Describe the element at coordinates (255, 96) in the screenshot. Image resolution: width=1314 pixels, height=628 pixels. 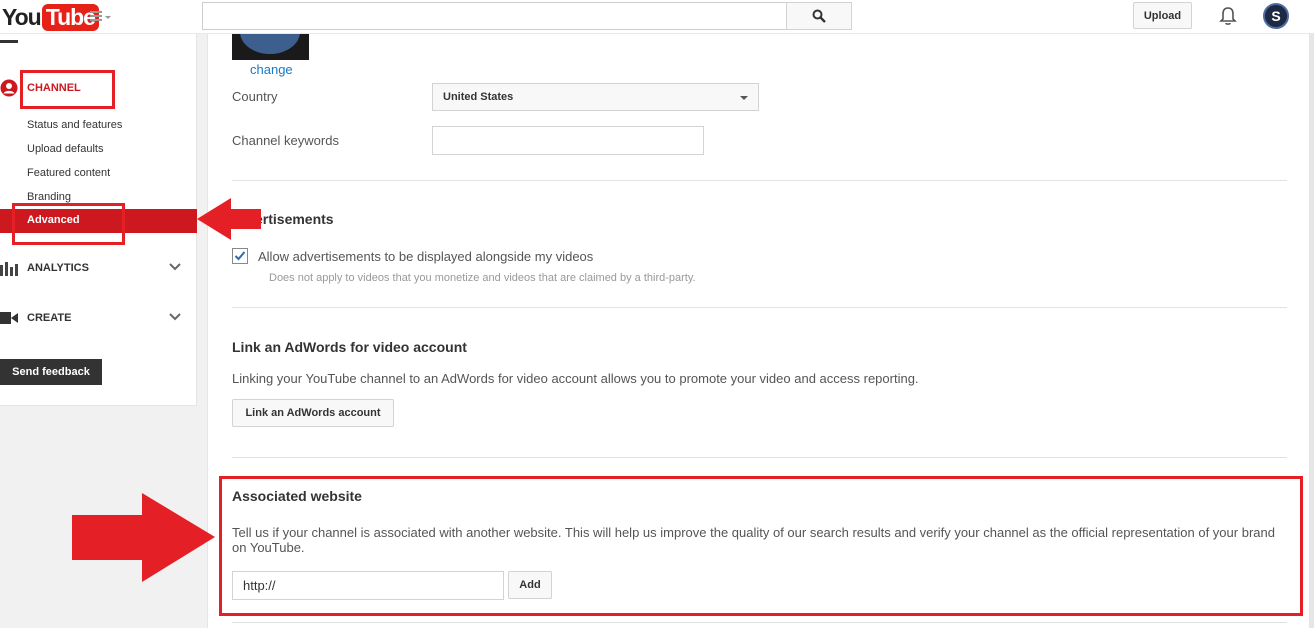
I see `country-label: Country` at that location.